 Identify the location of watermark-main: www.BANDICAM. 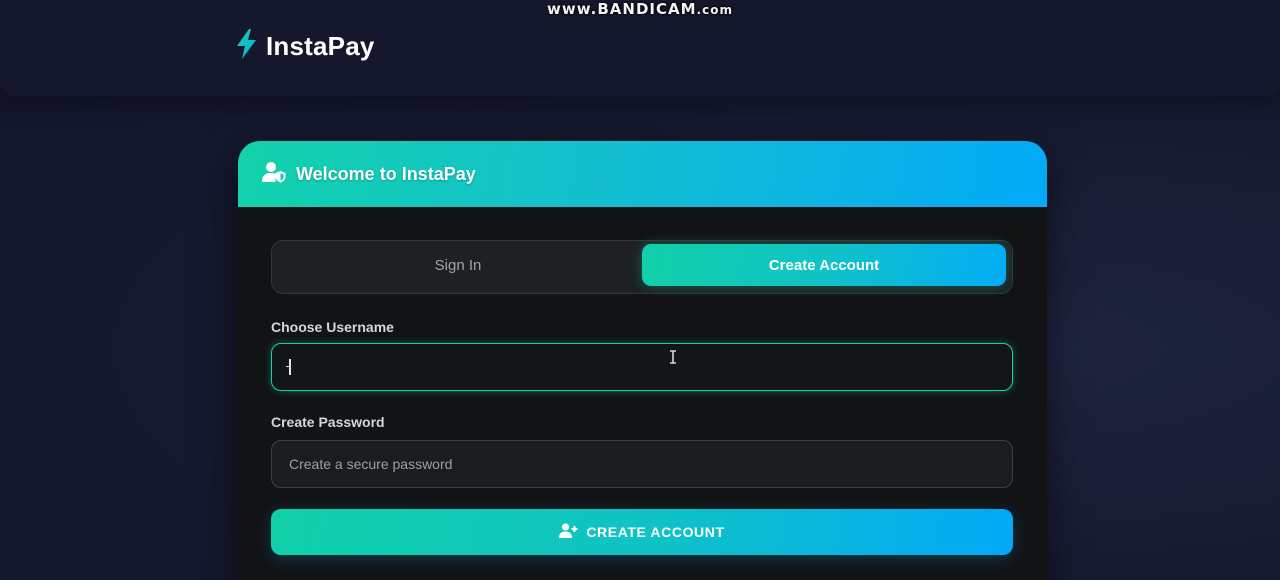
(622, 9).